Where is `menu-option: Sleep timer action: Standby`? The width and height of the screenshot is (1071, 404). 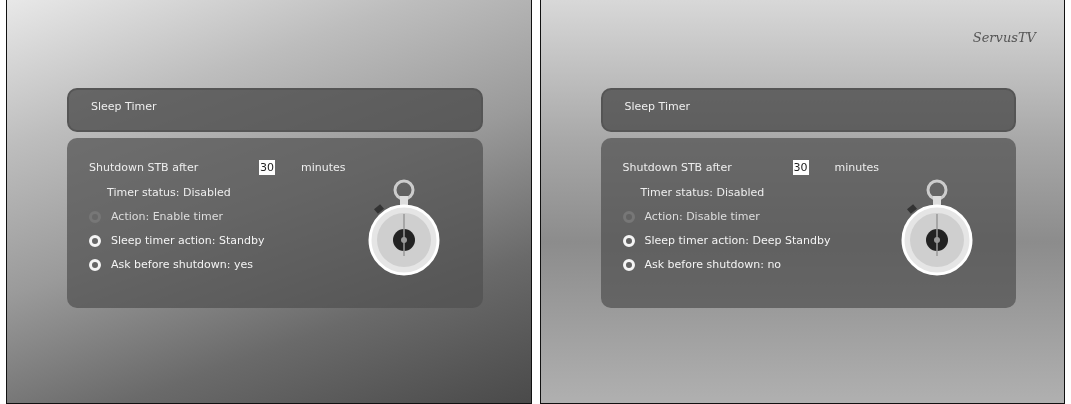 menu-option: Sleep timer action: Standby is located at coordinates (188, 240).